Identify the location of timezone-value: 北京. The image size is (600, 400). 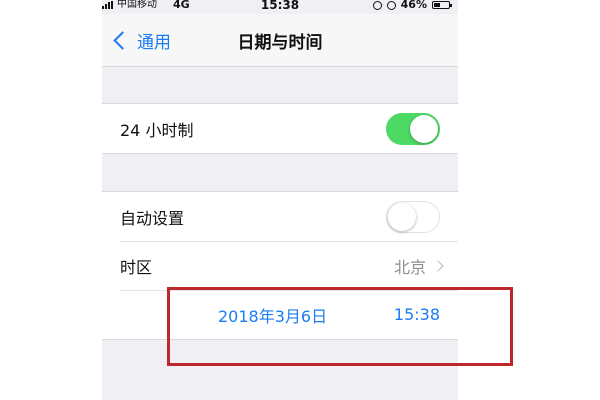
(418, 266).